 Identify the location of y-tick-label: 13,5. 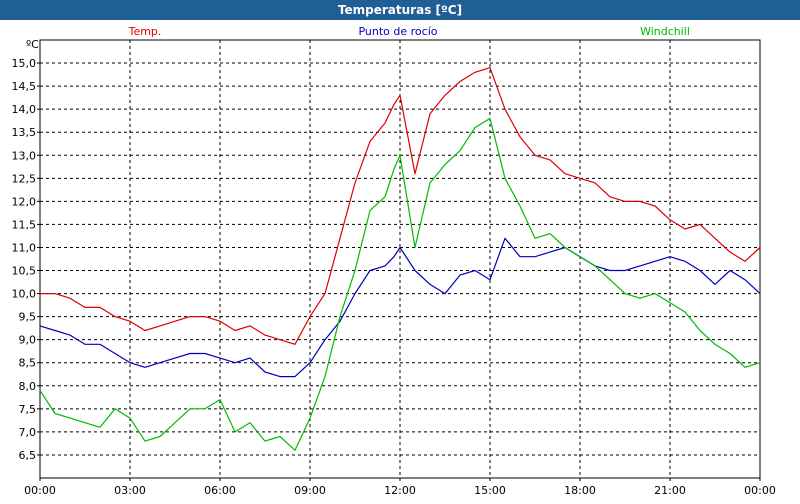
(24, 132).